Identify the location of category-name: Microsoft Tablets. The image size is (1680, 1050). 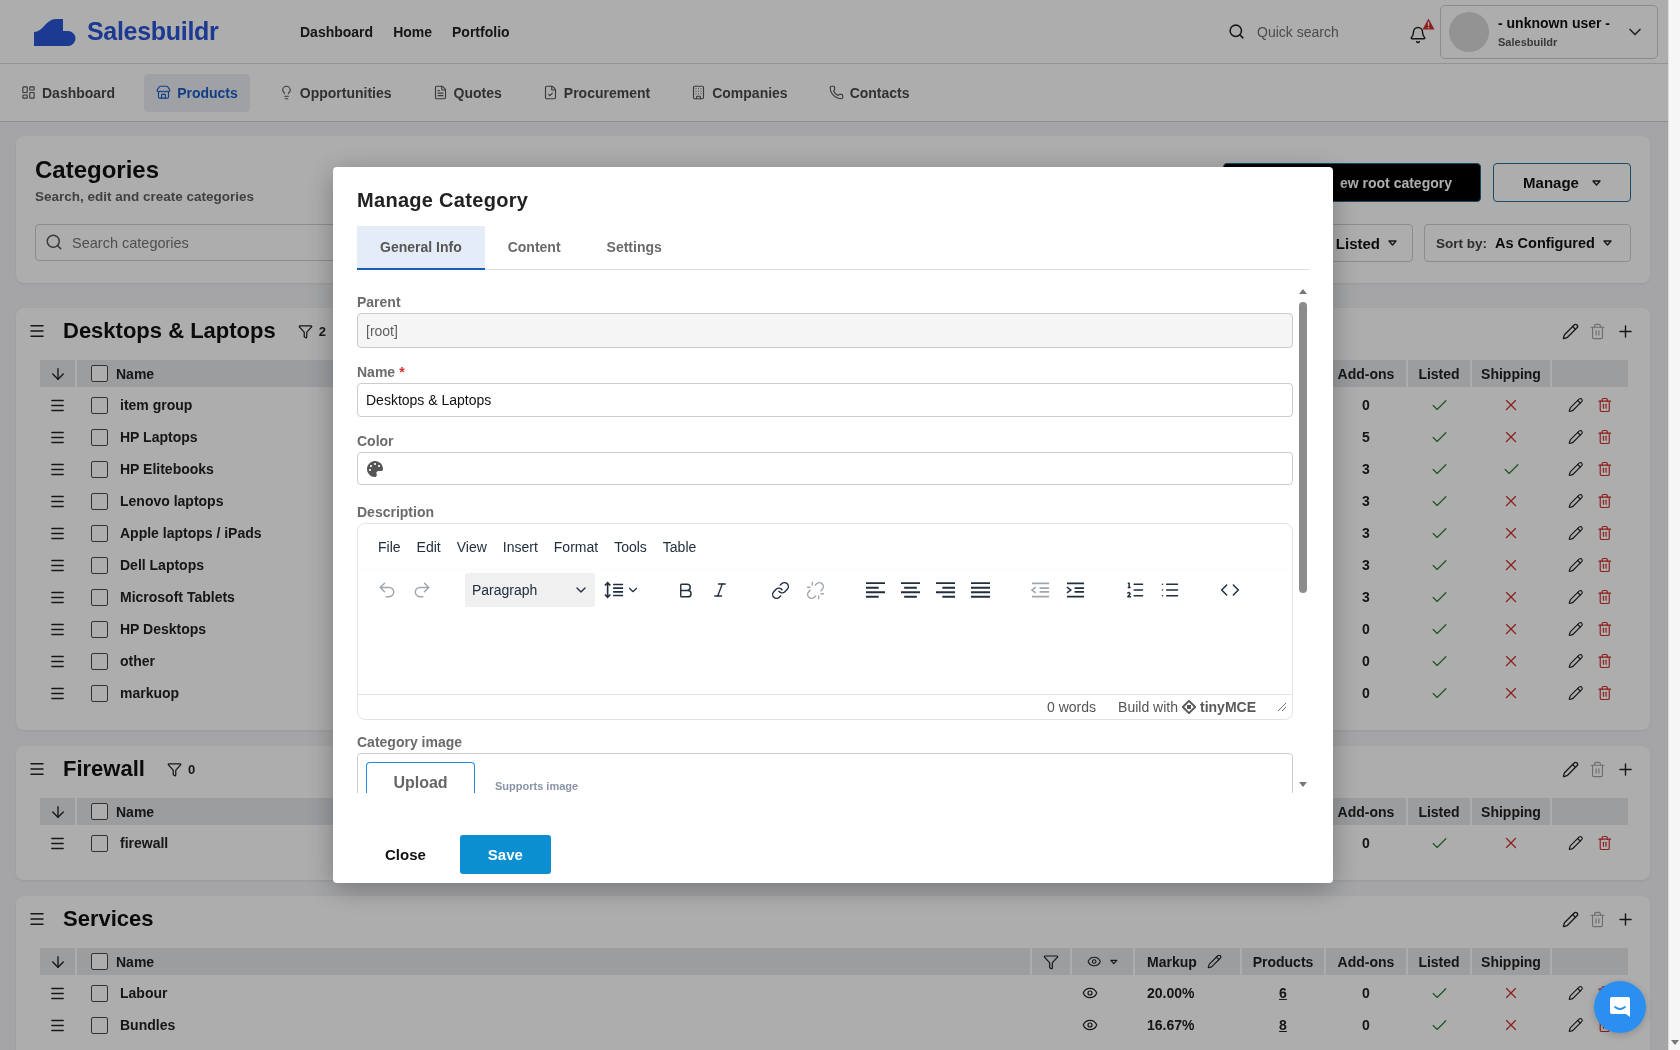
(177, 597).